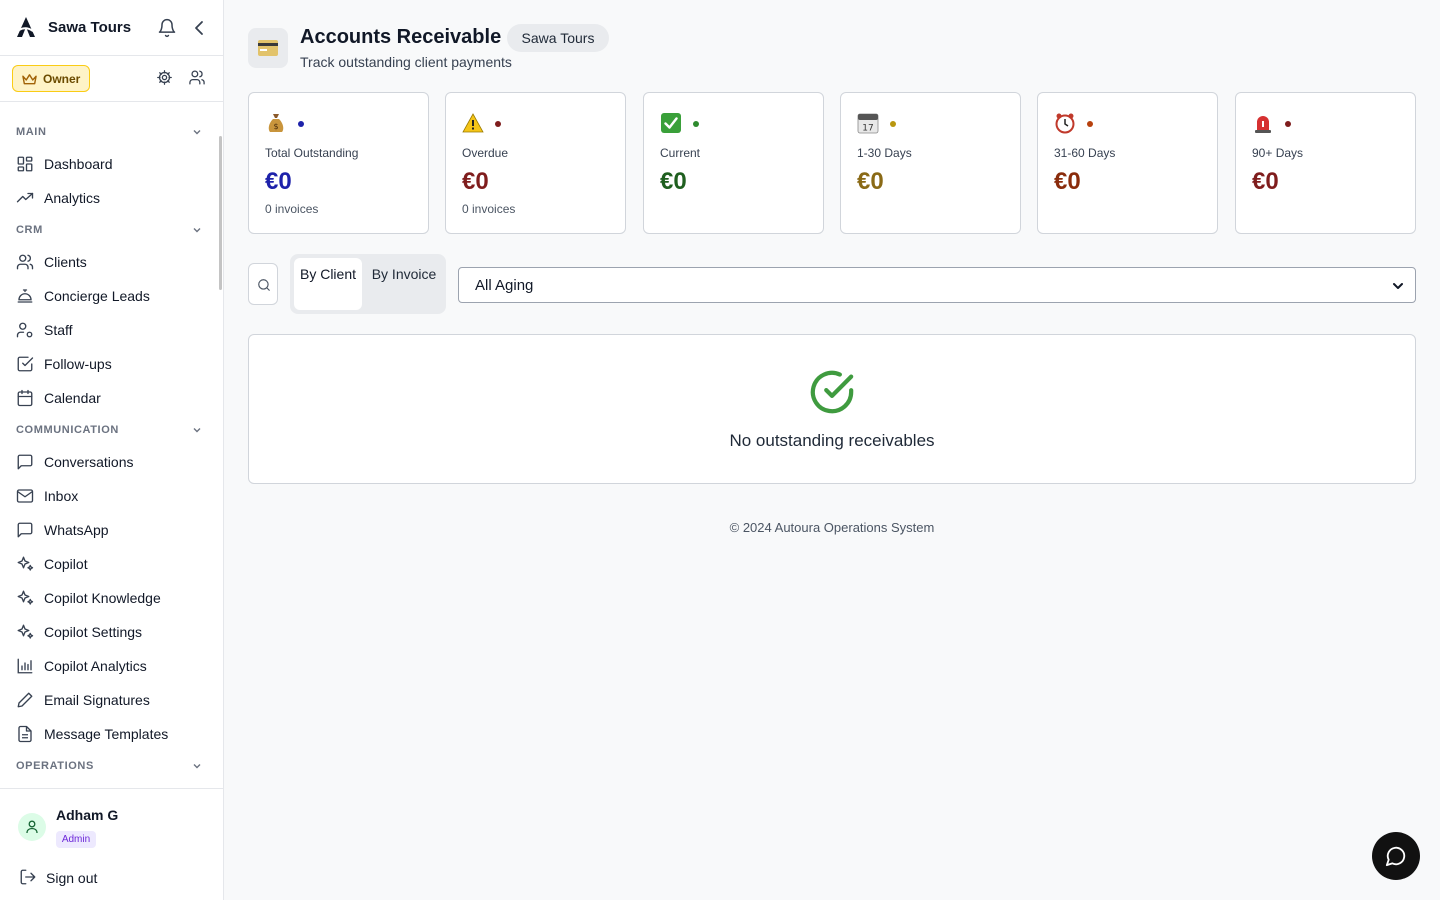 The width and height of the screenshot is (1440, 900). I want to click on sidebar-item-analytics: Analytics, so click(110, 198).